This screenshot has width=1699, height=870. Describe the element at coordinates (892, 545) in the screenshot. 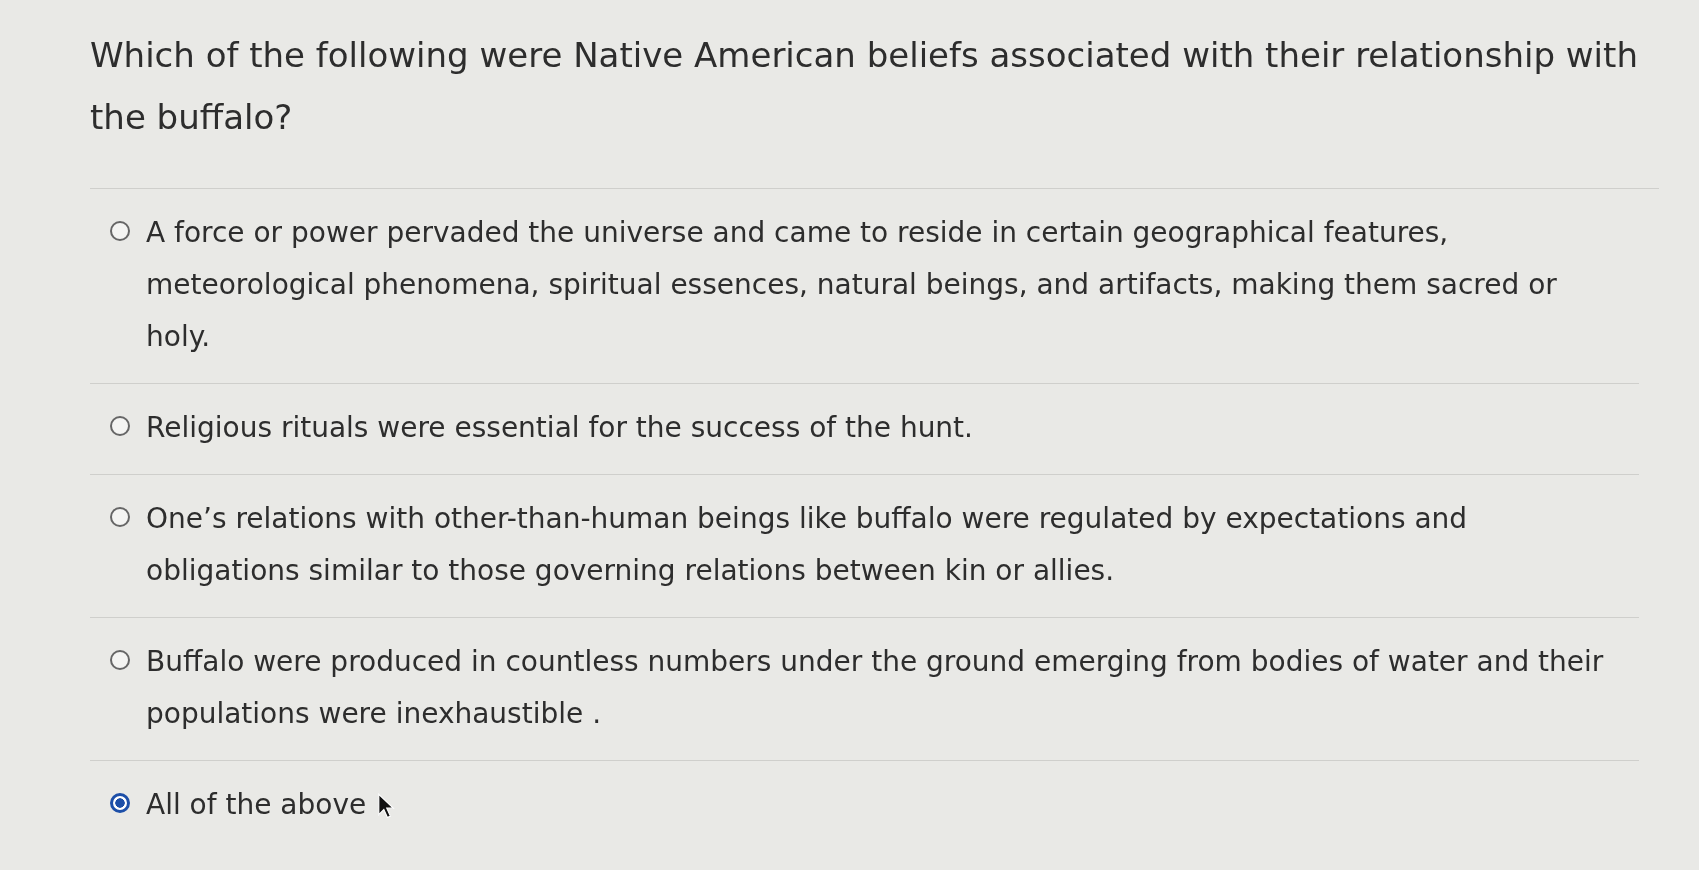

I see `option-label: One’s relations with other-than-human beings like buffalo were regulated by expectations and obligations similar to those governing relations between kin or allies.` at that location.